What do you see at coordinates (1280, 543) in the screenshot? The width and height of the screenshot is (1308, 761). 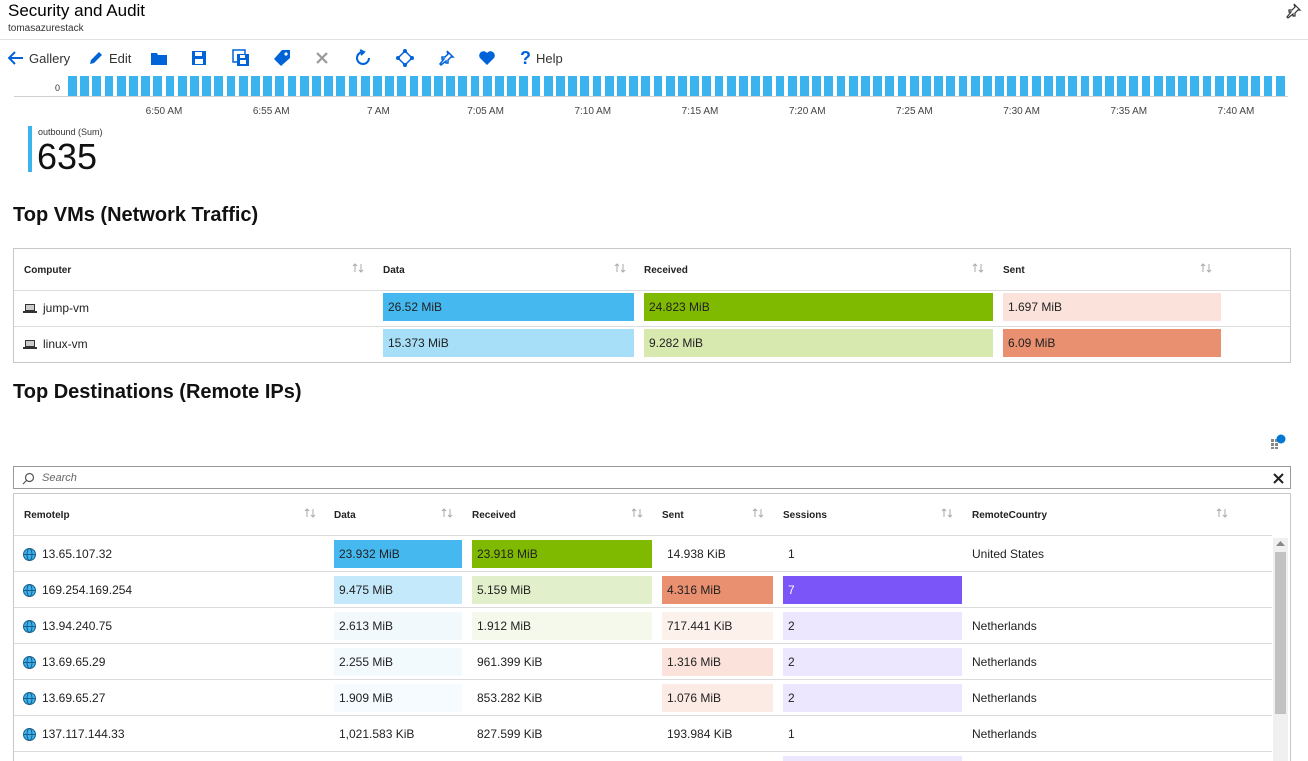 I see `scroll-up-icon` at bounding box center [1280, 543].